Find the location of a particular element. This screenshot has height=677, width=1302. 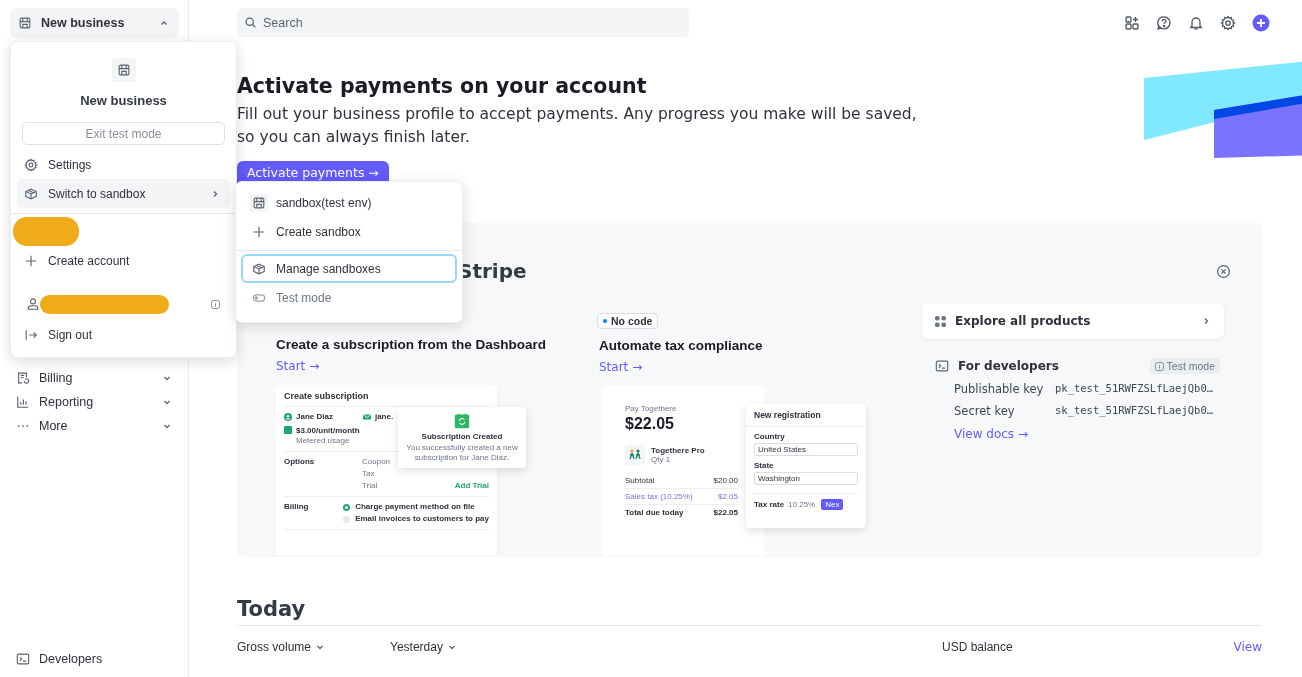

toast-text: You successfully created a new subscription for Jane Diaz. is located at coordinates (462, 452).